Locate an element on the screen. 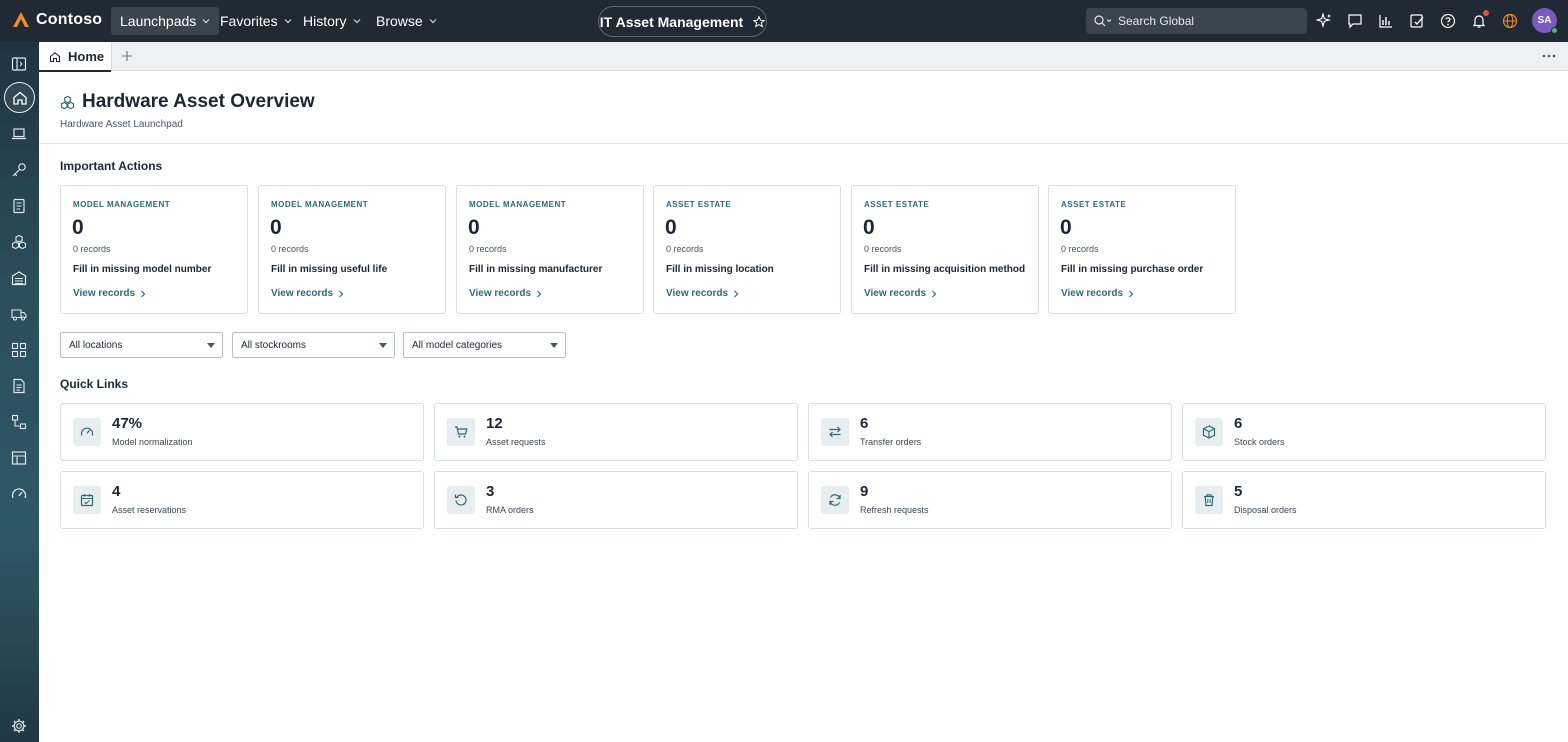  quick-link-value: 3 is located at coordinates (490, 491).